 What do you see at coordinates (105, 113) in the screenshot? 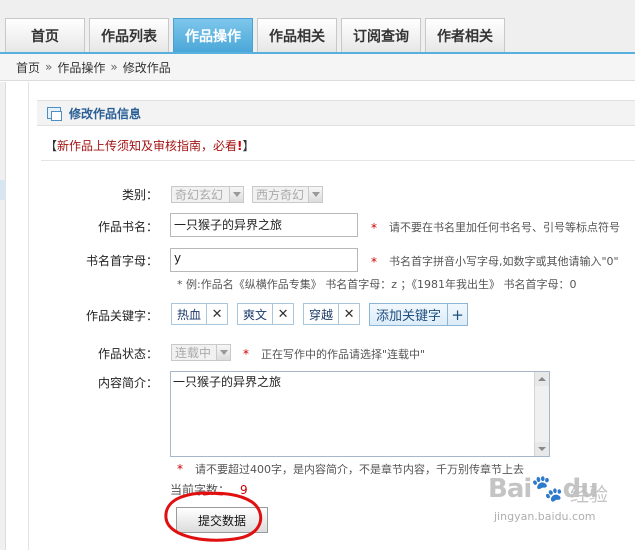
I see `panel-title: 修改作品信息` at bounding box center [105, 113].